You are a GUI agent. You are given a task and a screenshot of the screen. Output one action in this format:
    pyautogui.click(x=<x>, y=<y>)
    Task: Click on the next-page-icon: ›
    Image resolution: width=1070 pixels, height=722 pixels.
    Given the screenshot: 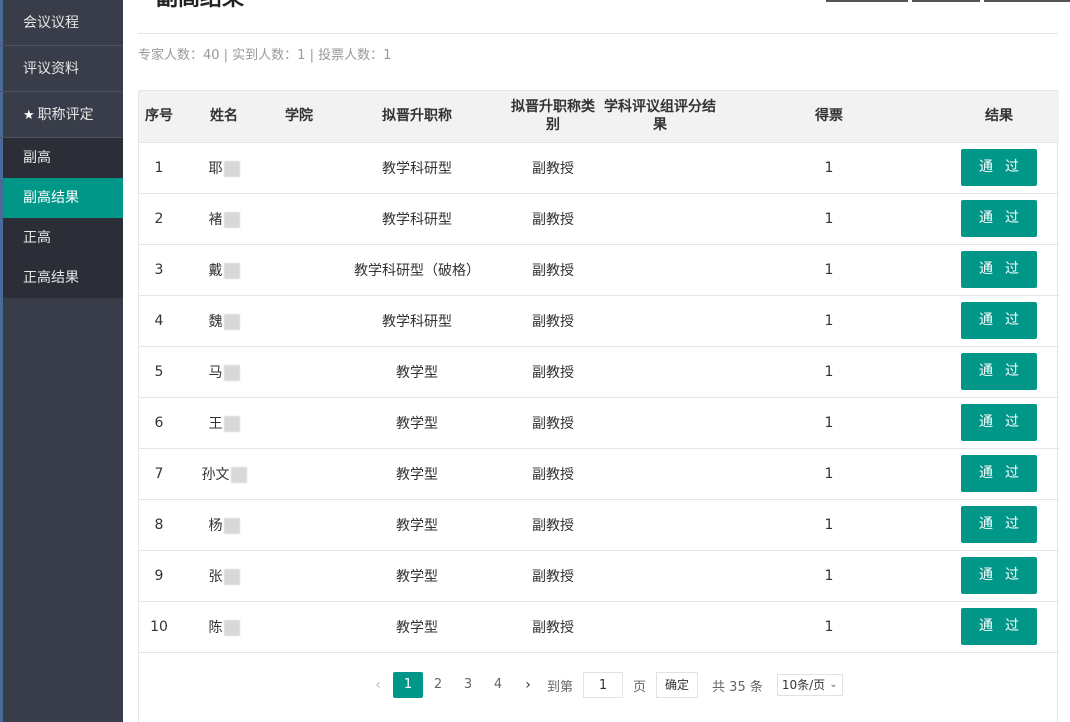 What is the action you would take?
    pyautogui.click(x=528, y=685)
    